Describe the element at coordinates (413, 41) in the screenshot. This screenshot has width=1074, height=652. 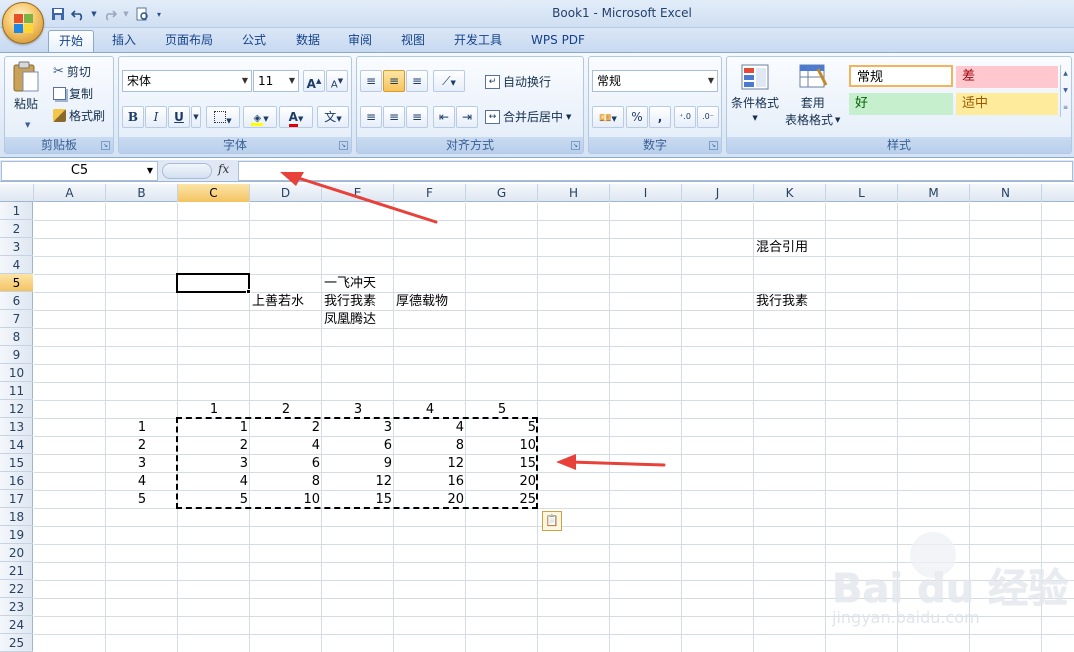
I see `tab-view: 视图` at that location.